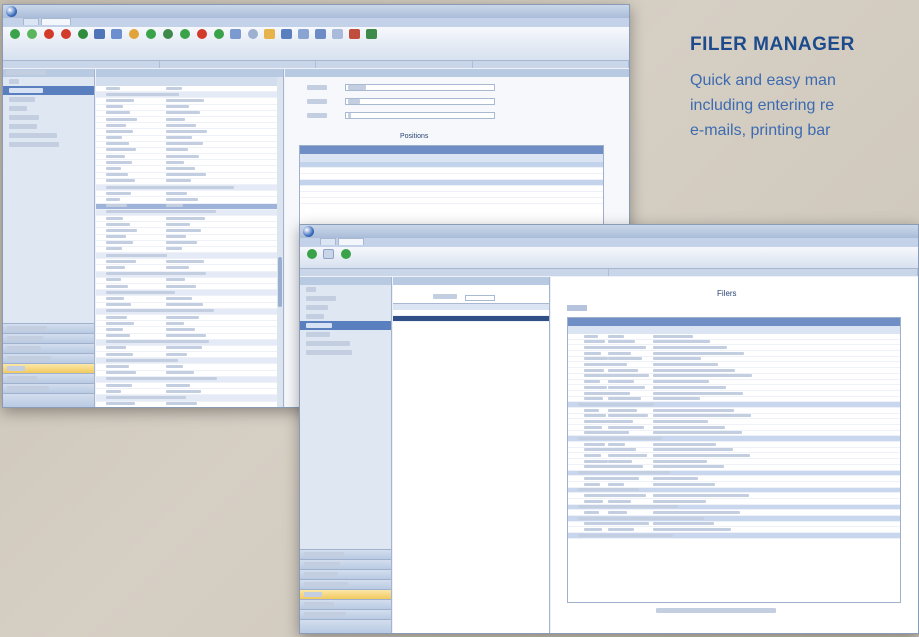 This screenshot has height=637, width=919. What do you see at coordinates (189, 404) in the screenshot?
I see `list-row` at bounding box center [189, 404].